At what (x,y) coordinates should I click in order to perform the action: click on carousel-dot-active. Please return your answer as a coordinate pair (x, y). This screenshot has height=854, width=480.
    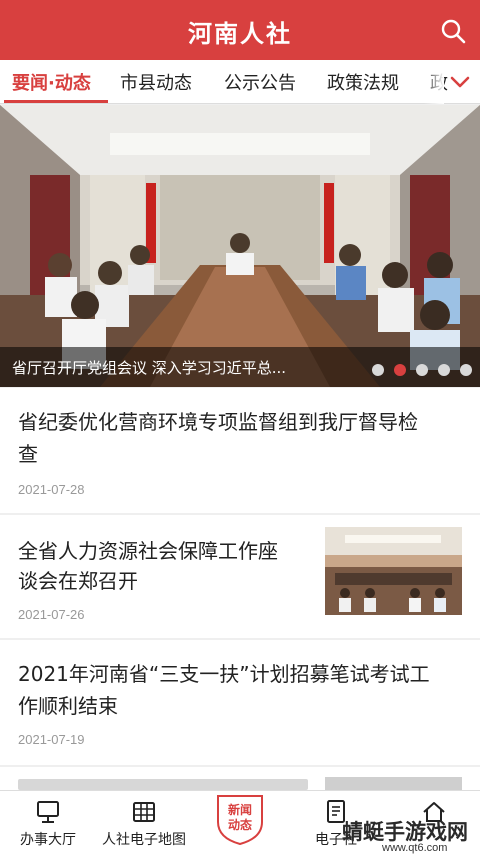
    Looking at the image, I should click on (400, 370).